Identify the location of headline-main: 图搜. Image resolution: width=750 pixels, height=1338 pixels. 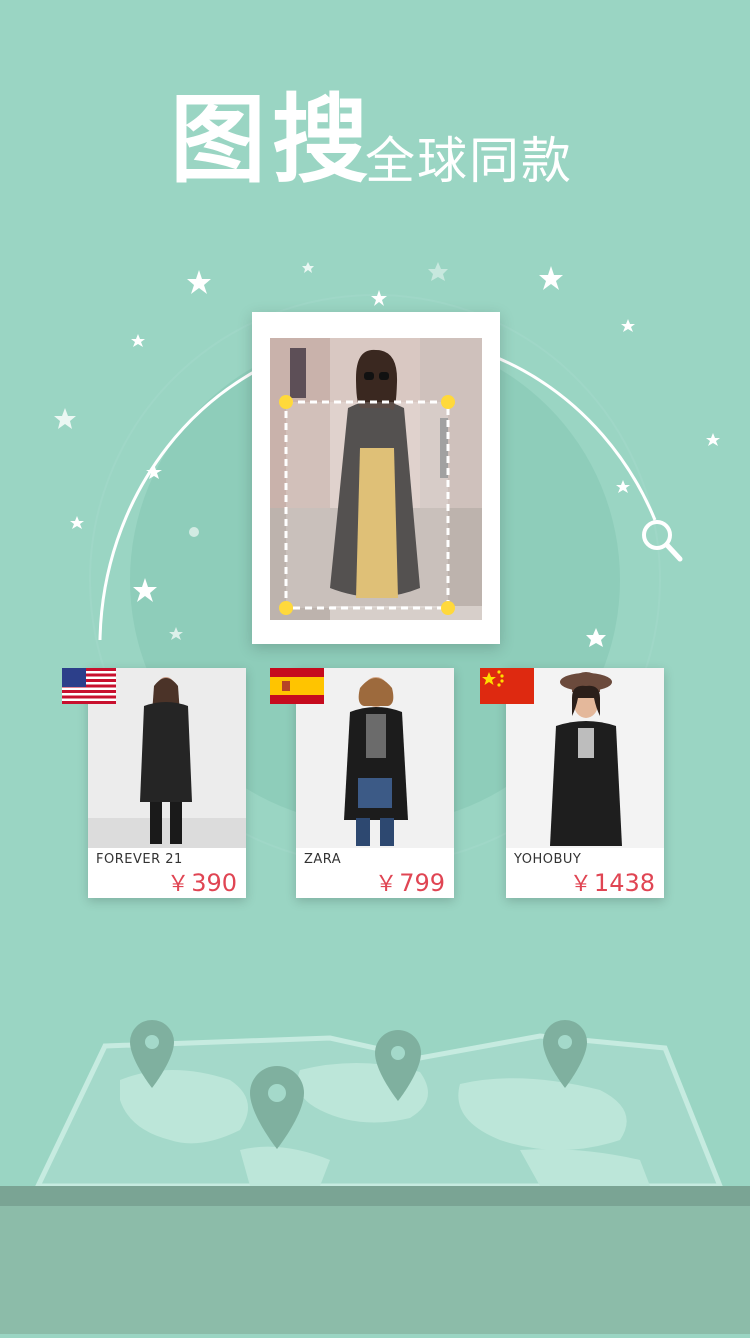
(272, 140).